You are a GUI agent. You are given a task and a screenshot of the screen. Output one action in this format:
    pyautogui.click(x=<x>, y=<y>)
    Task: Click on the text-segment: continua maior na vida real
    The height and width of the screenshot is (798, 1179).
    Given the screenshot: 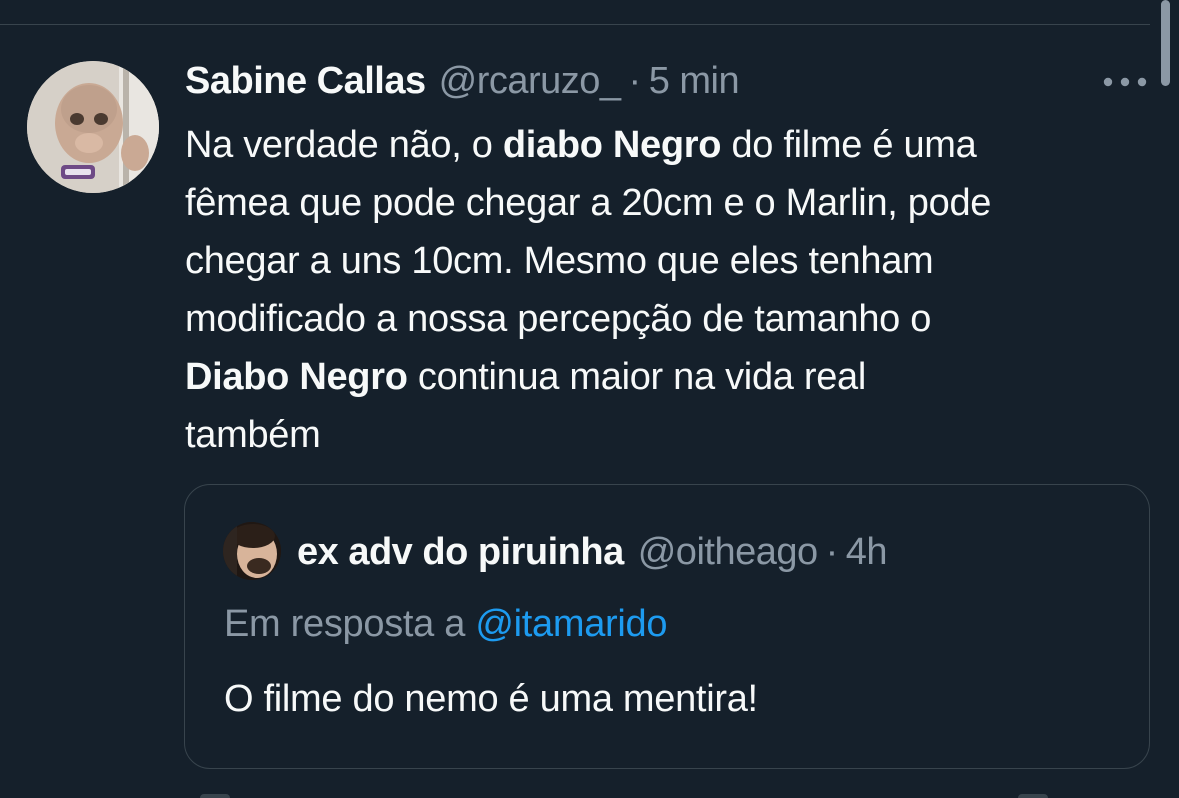 What is the action you would take?
    pyautogui.click(x=637, y=377)
    